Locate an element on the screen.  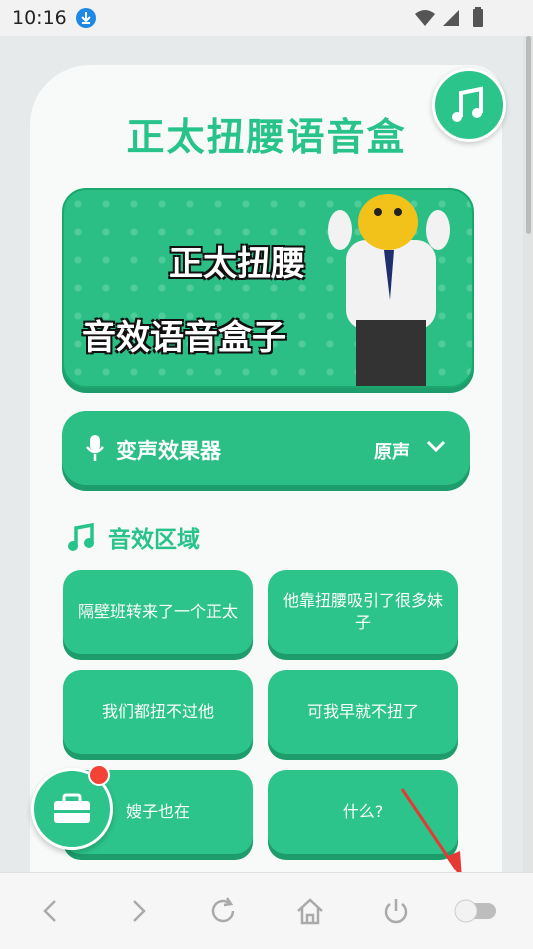
status-time: 10:16 is located at coordinates (39, 18).